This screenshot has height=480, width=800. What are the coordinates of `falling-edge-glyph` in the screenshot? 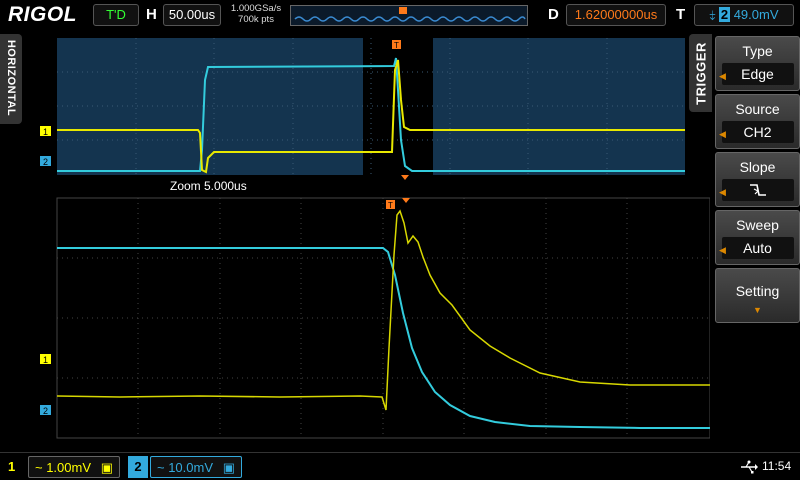 It's located at (757, 190).